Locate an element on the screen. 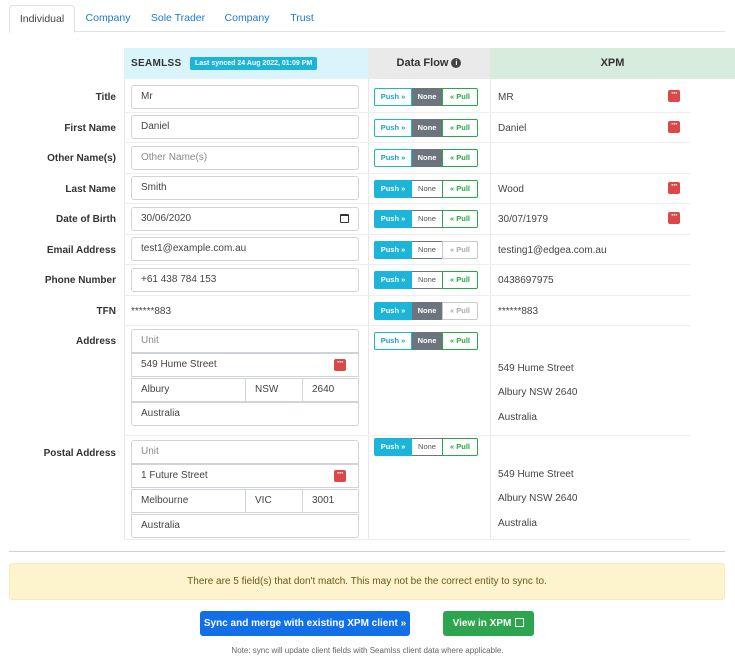  address-suburb-input: Albury is located at coordinates (188, 390).